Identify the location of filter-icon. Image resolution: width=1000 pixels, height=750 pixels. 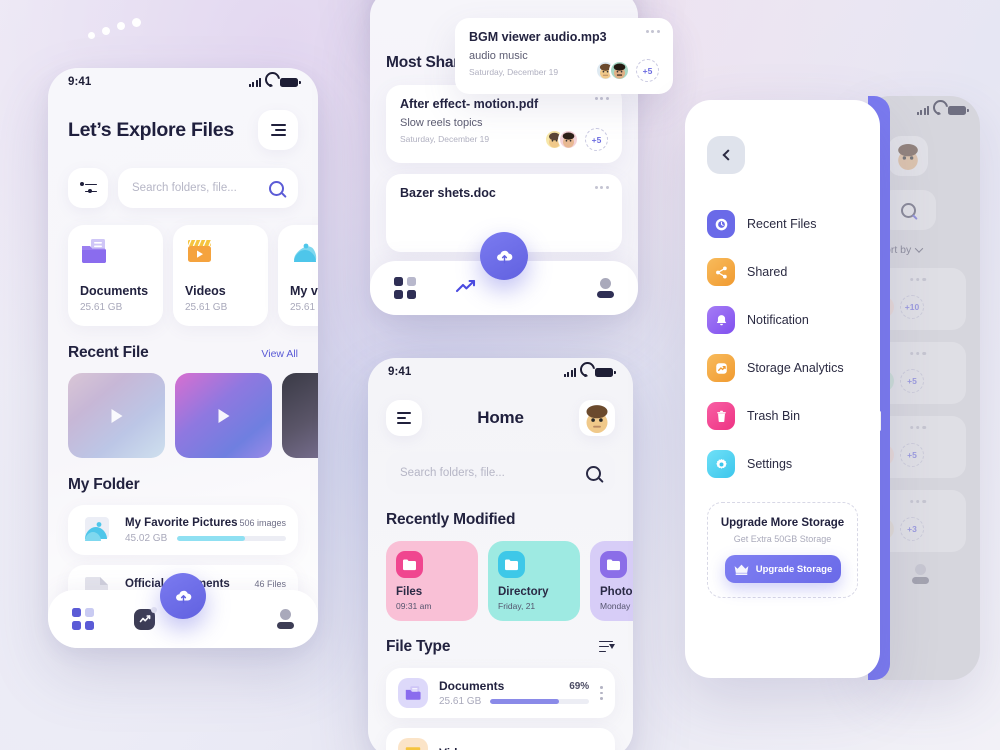
(88, 188).